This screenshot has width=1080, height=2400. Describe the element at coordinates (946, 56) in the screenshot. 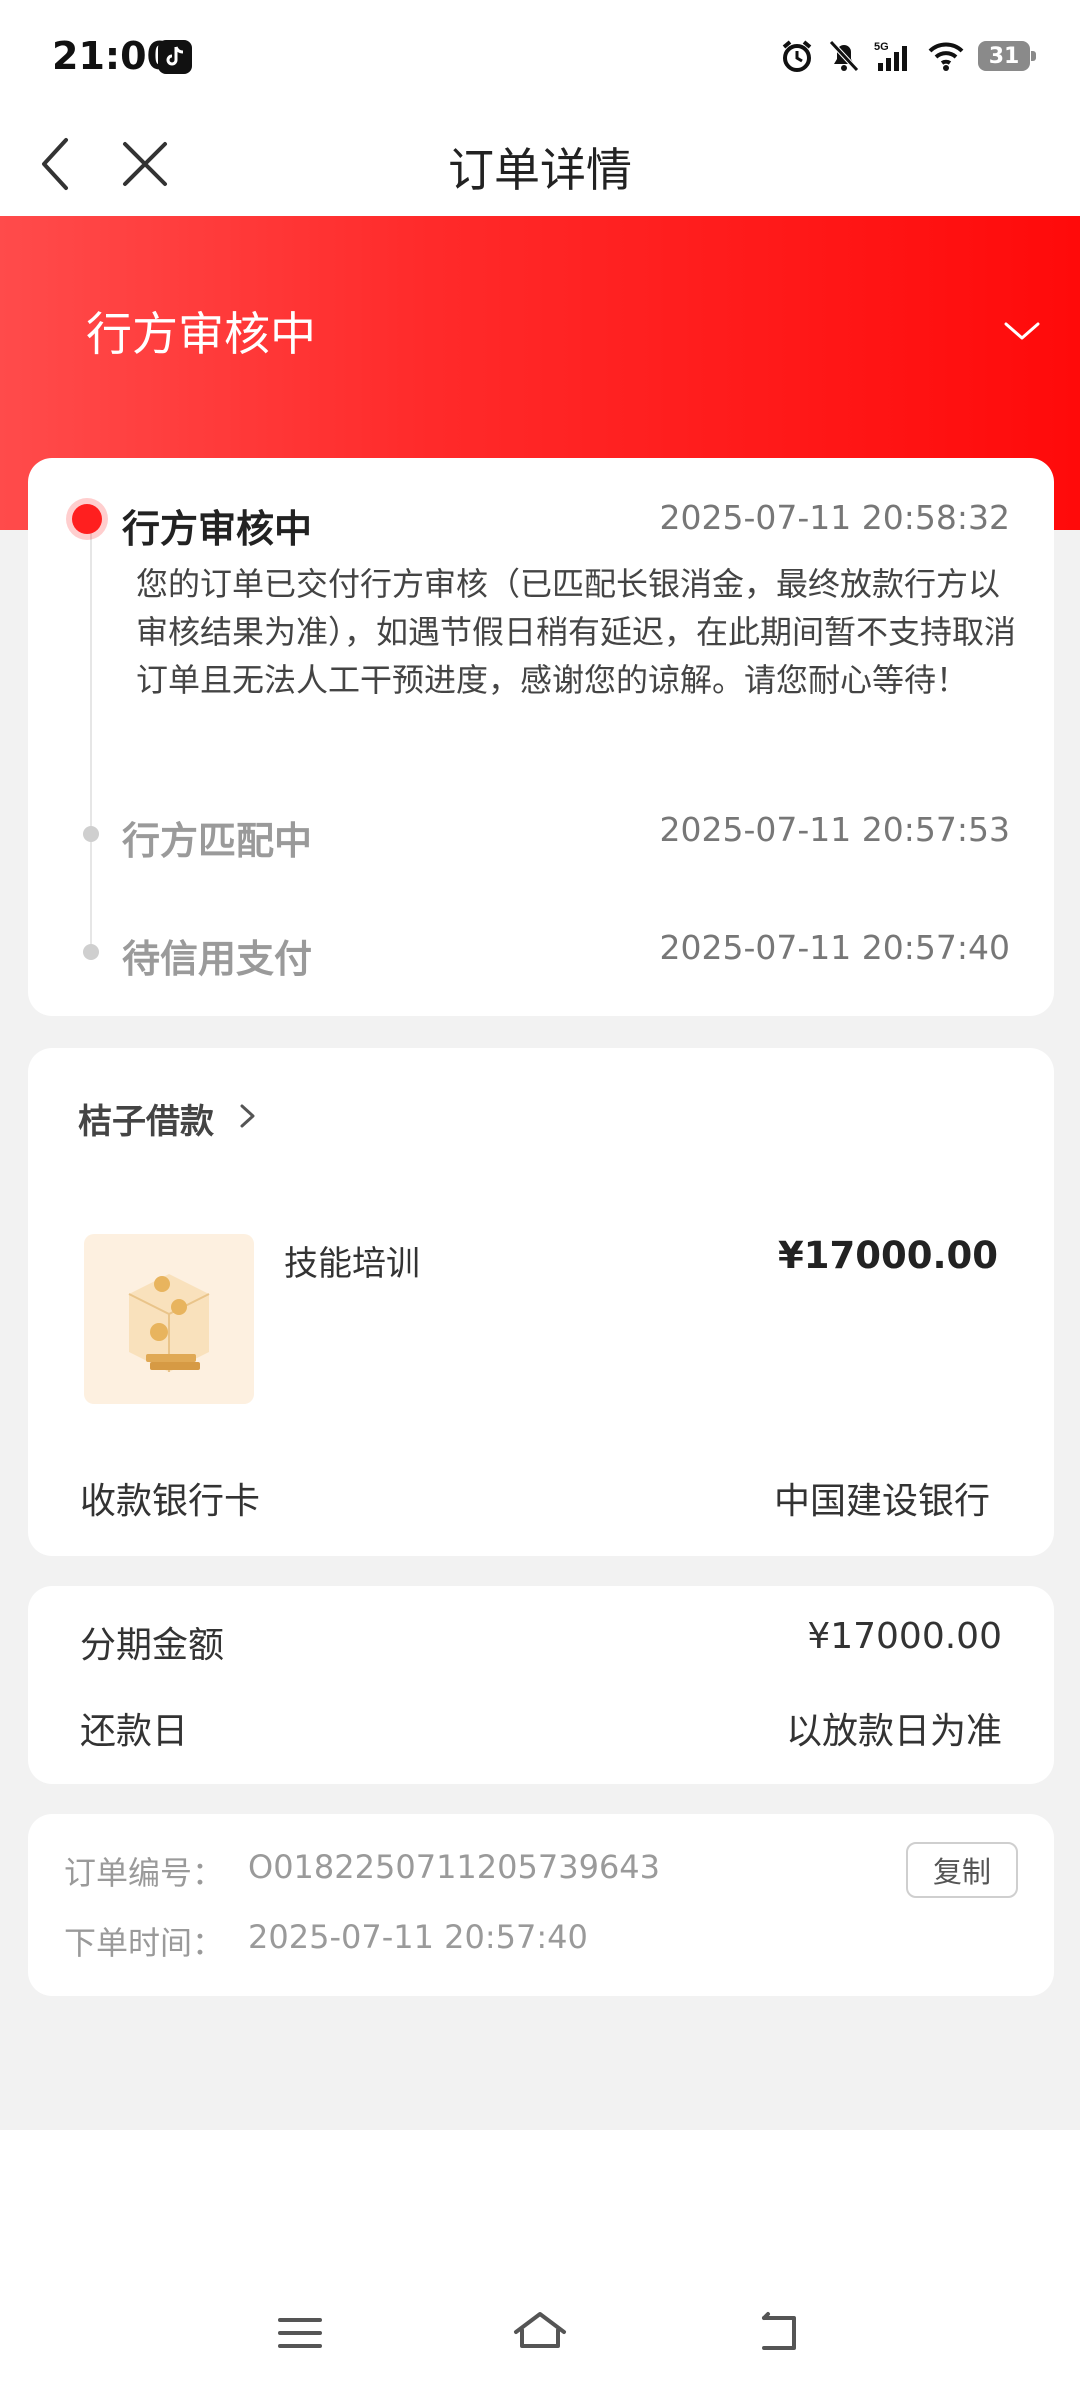

I see `wifi-icon` at that location.